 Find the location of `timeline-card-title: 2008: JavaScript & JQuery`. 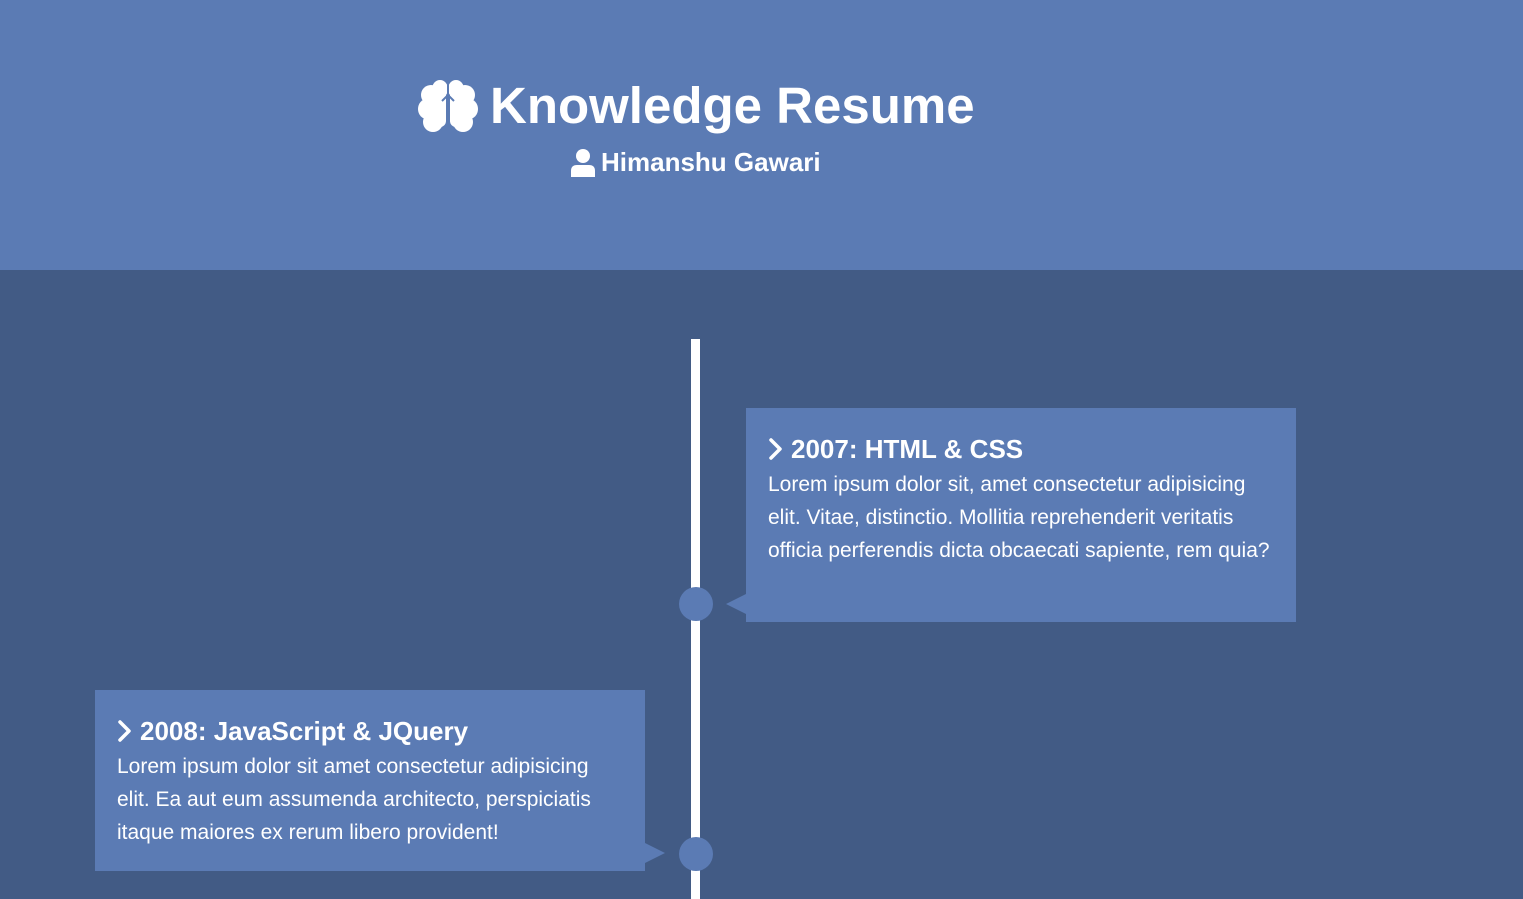

timeline-card-title: 2008: JavaScript & JQuery is located at coordinates (304, 731).